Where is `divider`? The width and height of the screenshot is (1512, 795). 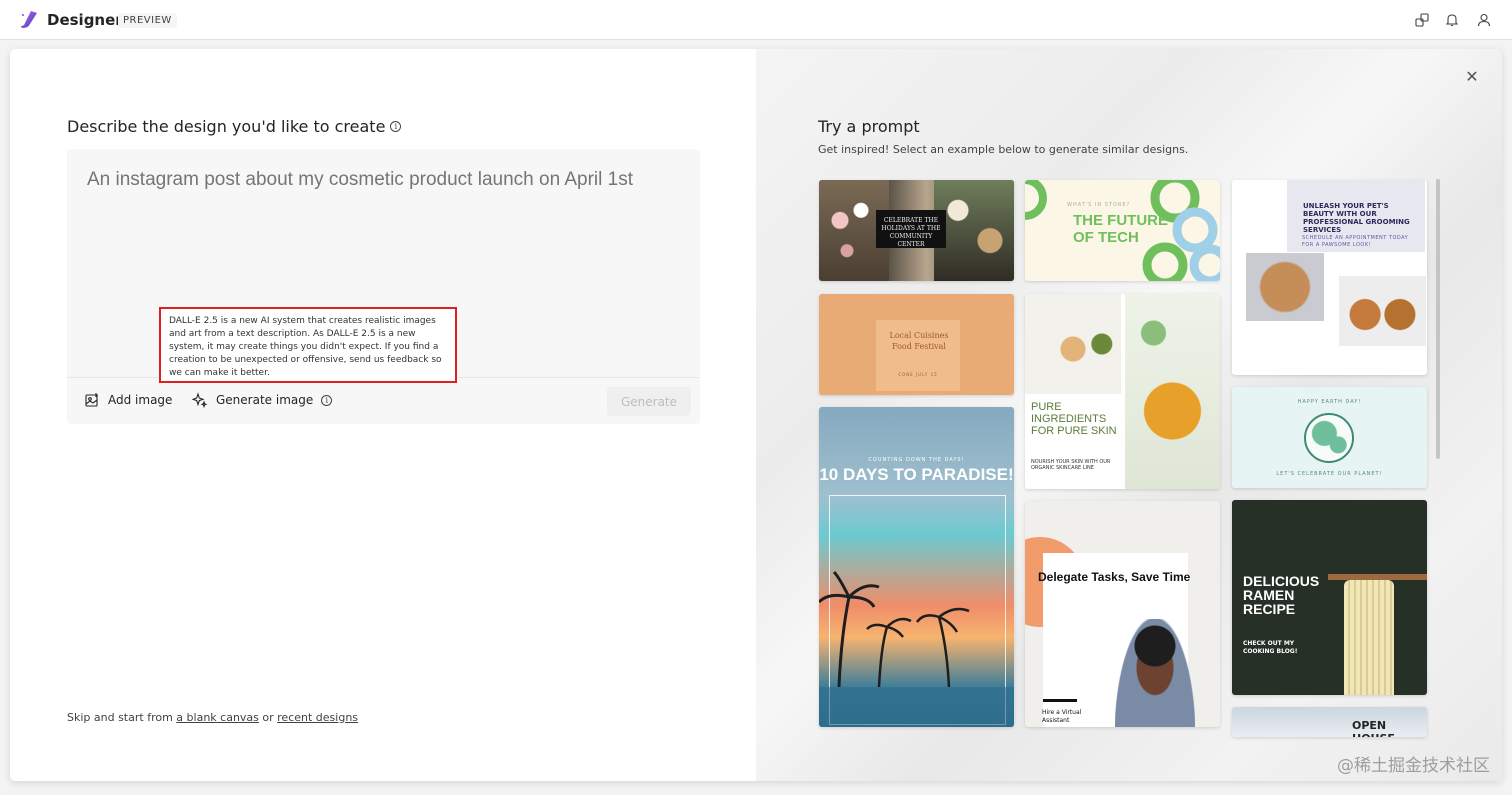
divider is located at coordinates (1060, 700).